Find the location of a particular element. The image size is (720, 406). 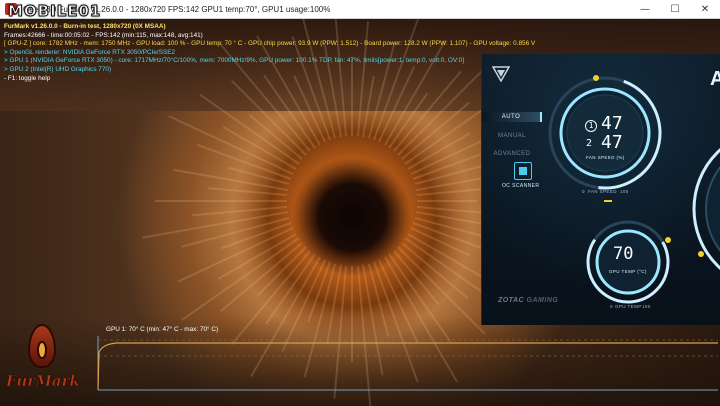

overlay-line-gpu2: > GPU 2 (Intel(R) UHD Graphics 770) is located at coordinates (58, 69).